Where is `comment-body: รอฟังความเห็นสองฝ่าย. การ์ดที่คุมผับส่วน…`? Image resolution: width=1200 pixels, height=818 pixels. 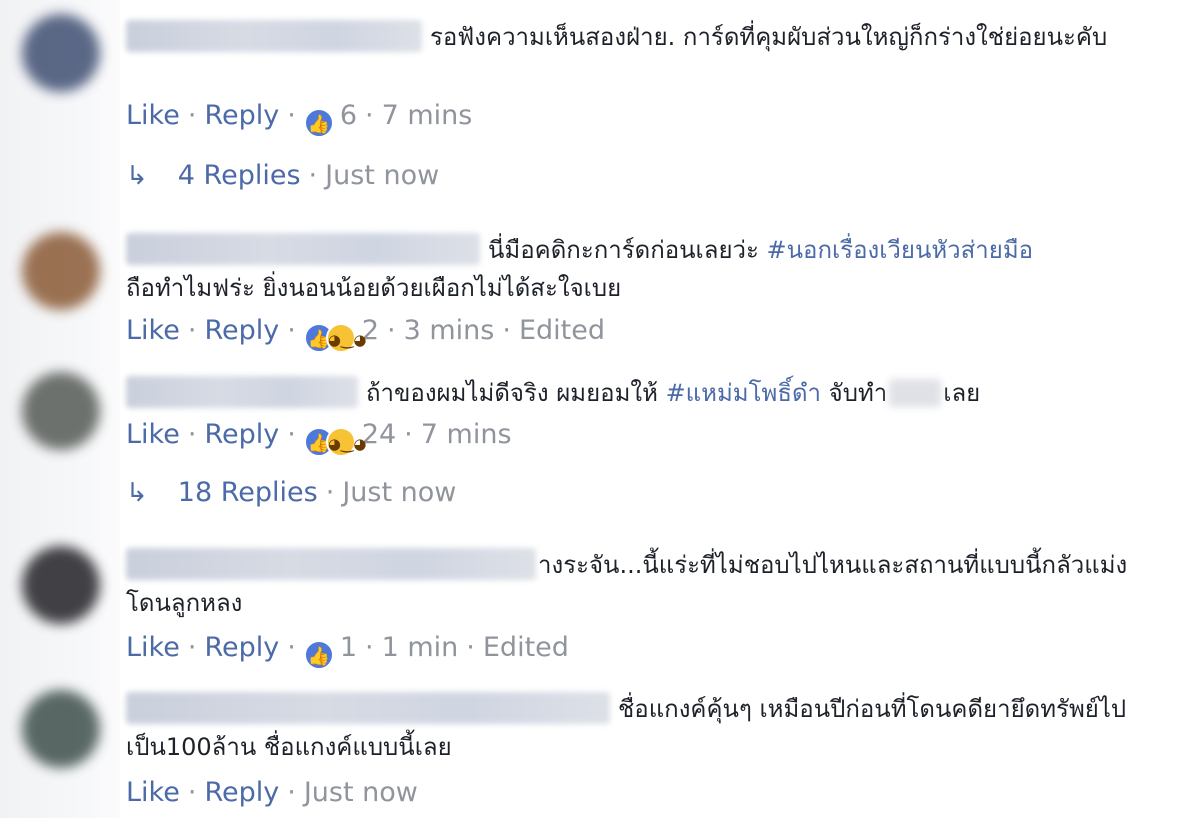 comment-body: รอฟังความเห็นสองฝ่าย. การ์ดที่คุมผับส่วน… is located at coordinates (769, 37).